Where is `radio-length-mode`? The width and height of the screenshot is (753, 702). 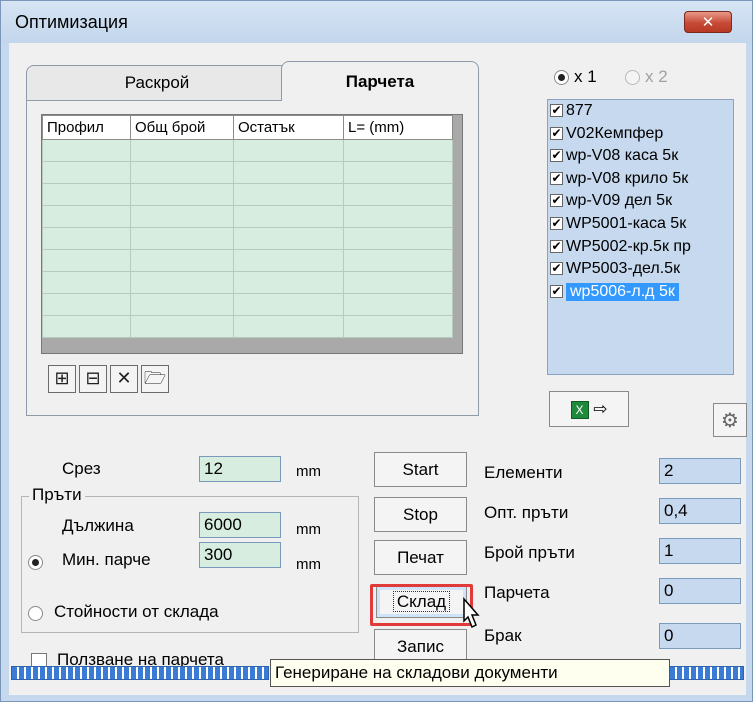
radio-length-mode is located at coordinates (35, 562).